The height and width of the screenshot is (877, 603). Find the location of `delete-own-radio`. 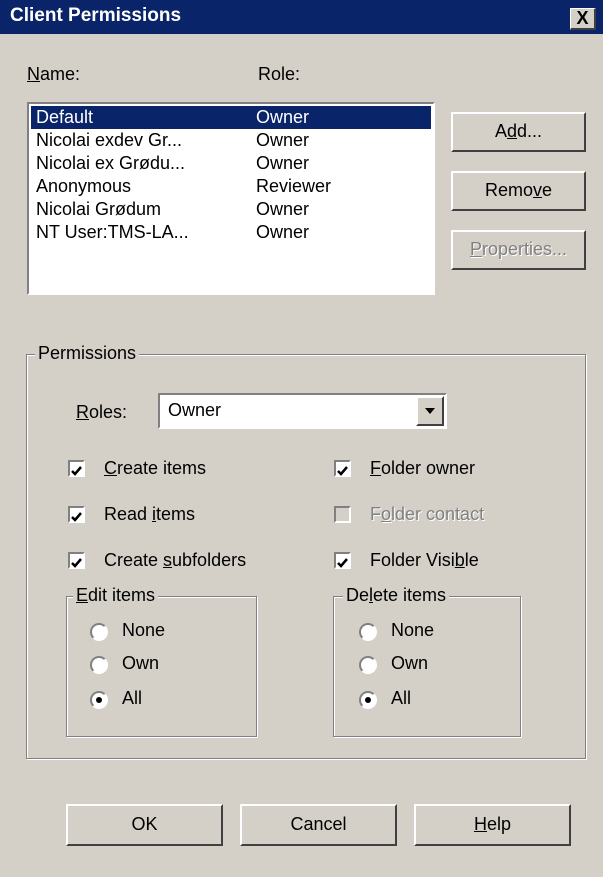

delete-own-radio is located at coordinates (368, 665).